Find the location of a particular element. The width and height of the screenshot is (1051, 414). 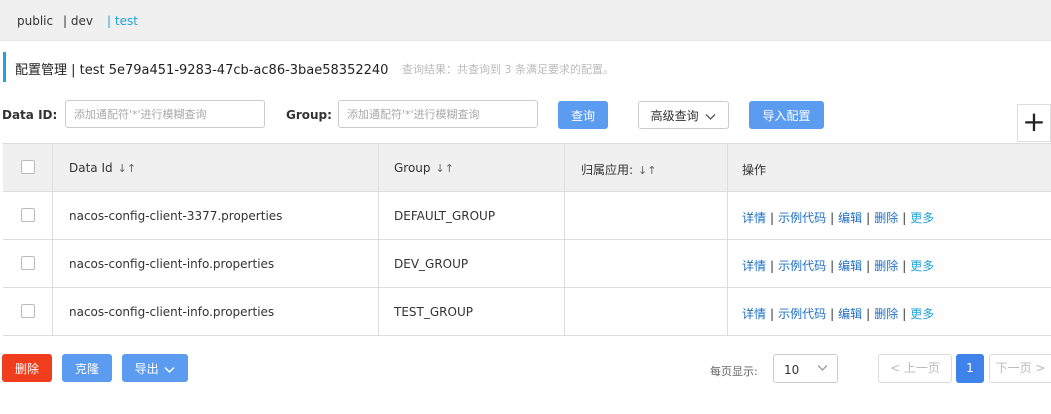

import-config-button: 导入配置 is located at coordinates (786, 115).